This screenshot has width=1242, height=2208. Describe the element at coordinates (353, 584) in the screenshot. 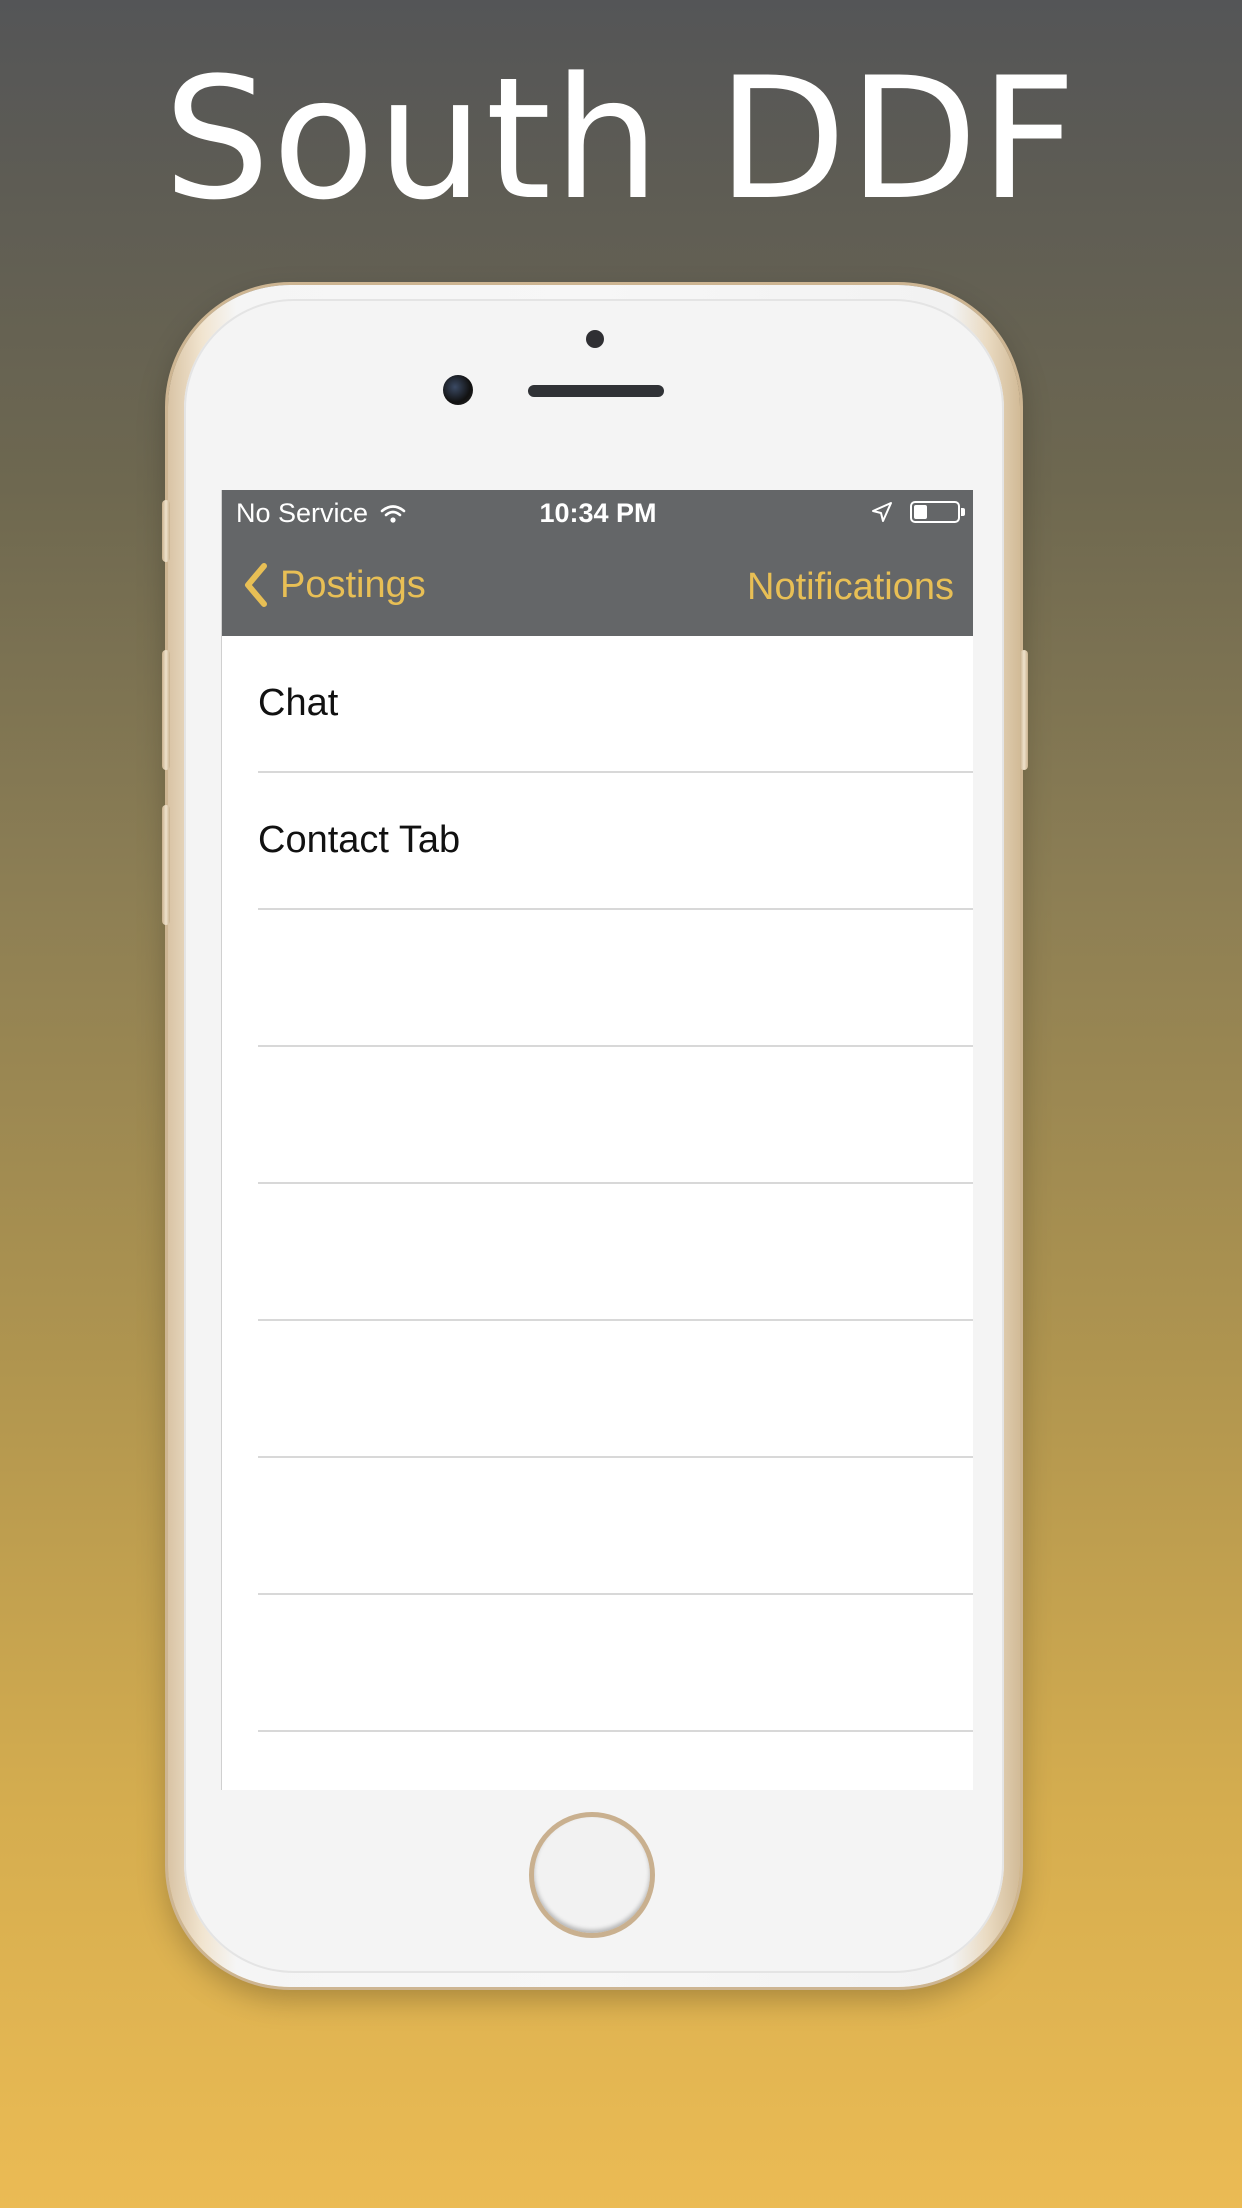

I see `back-button-label: Postings` at that location.